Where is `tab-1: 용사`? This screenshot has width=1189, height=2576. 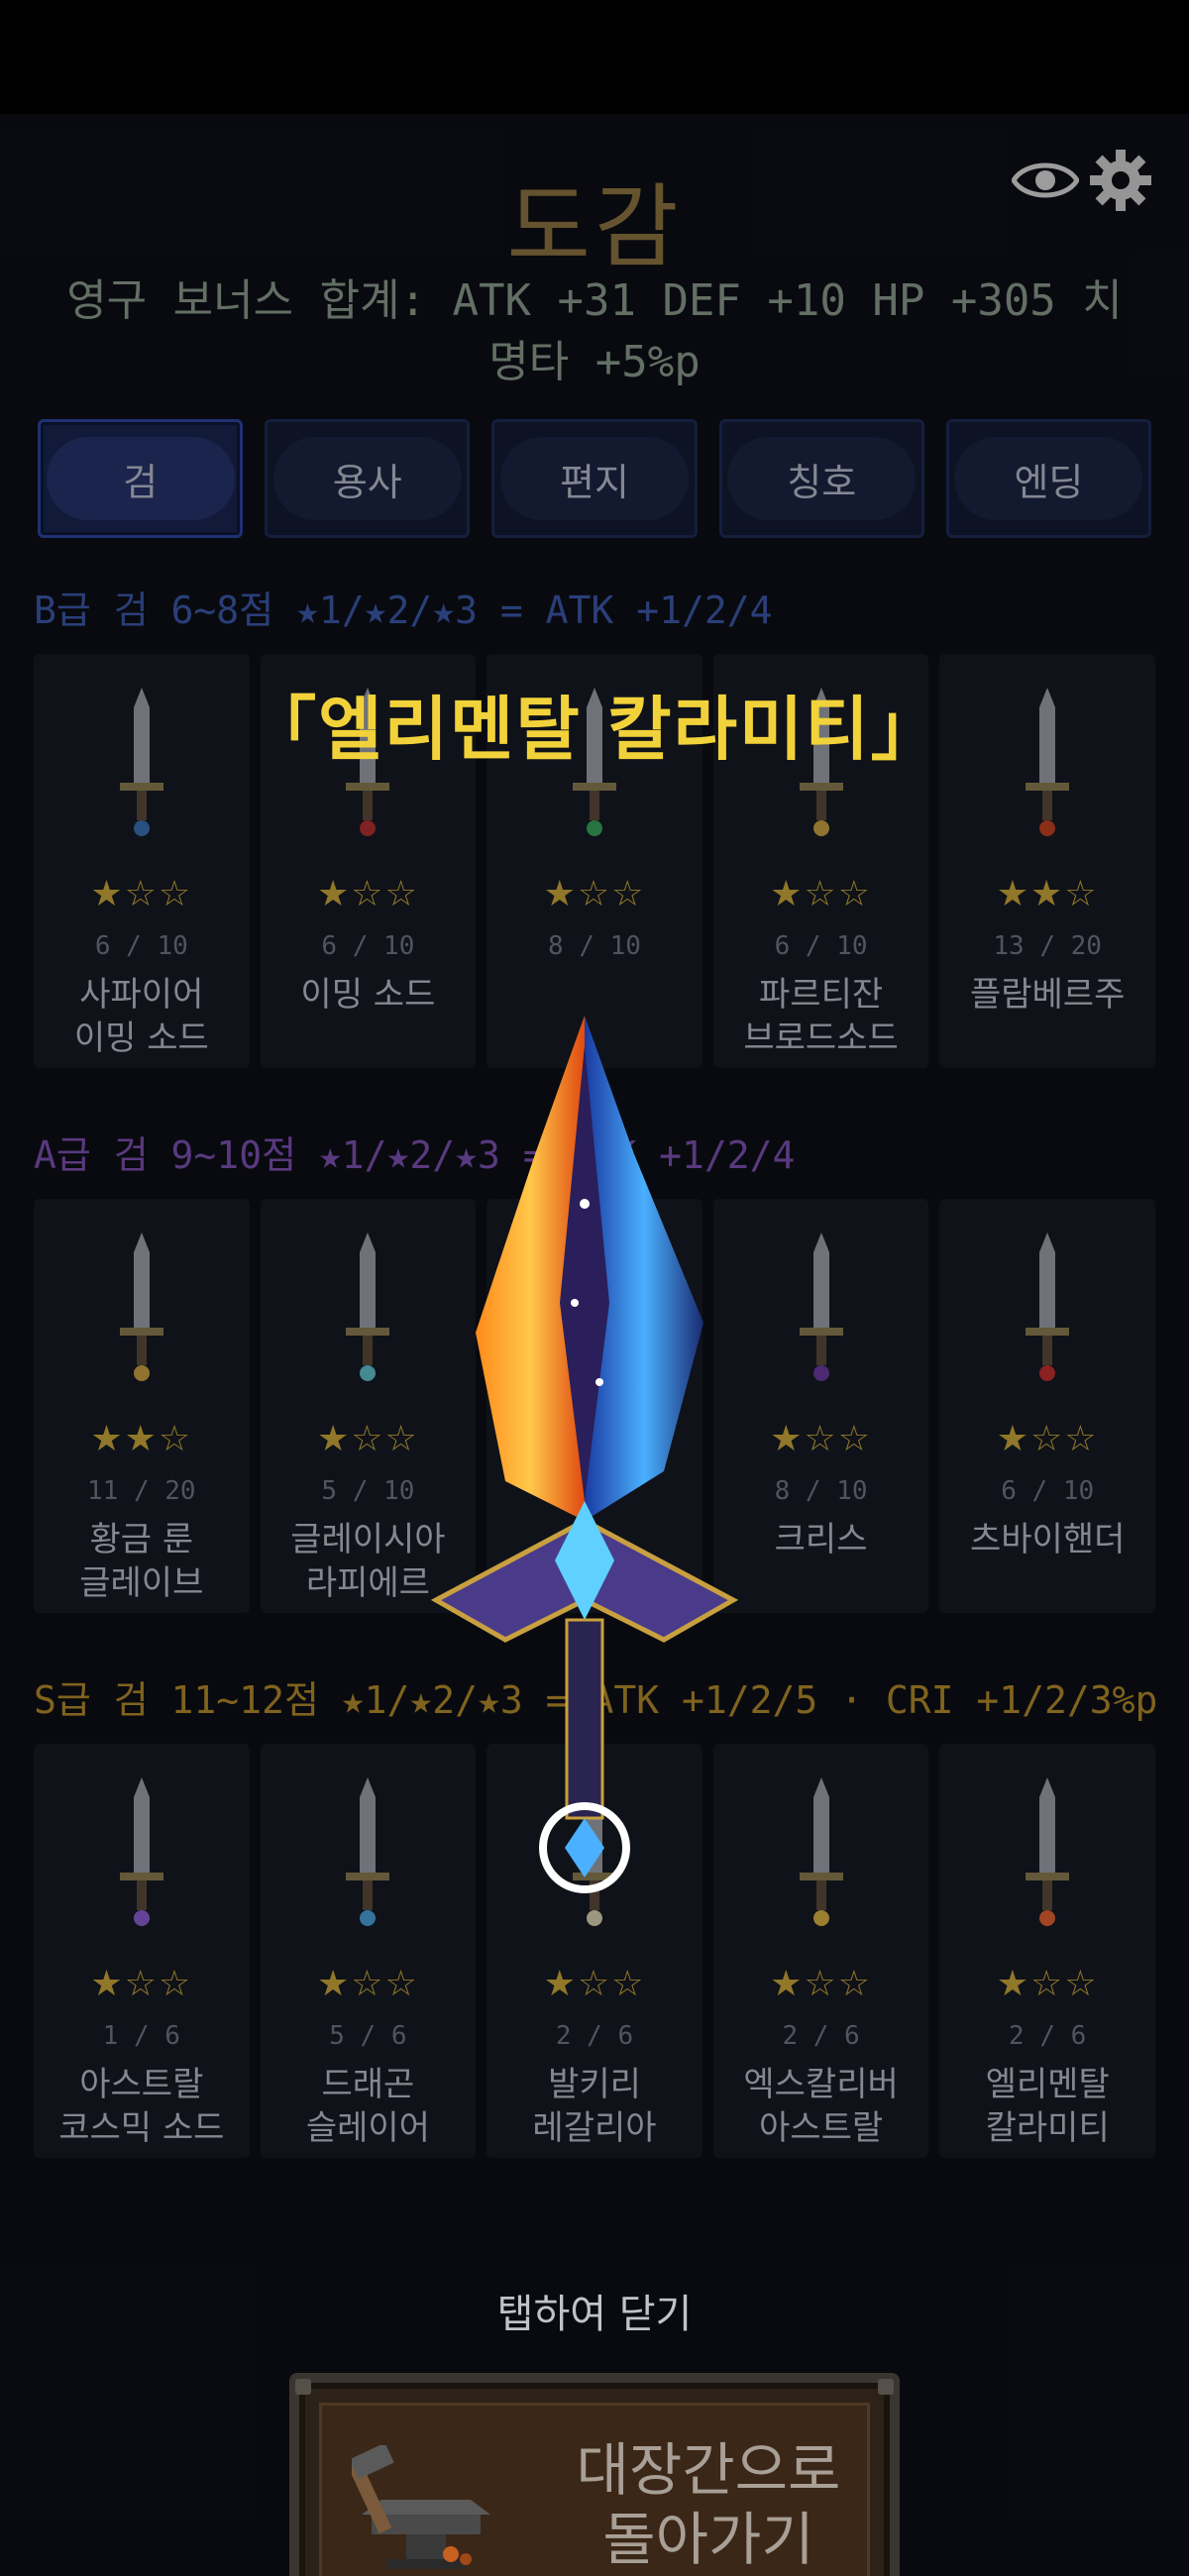
tab-1: 용사 is located at coordinates (368, 479).